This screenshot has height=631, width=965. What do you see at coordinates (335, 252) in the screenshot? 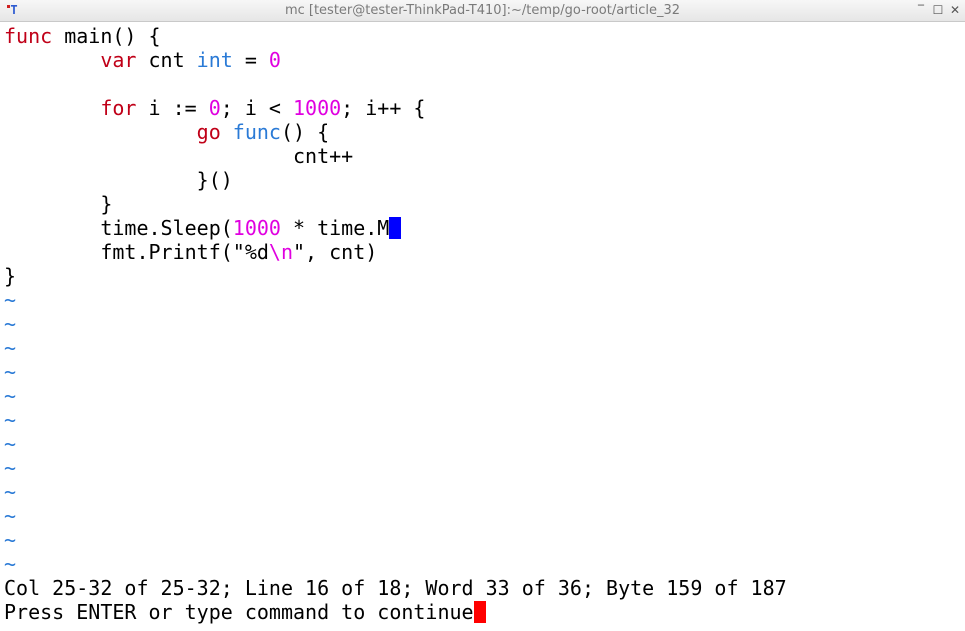
I see `code-text: ", cnt)` at bounding box center [335, 252].